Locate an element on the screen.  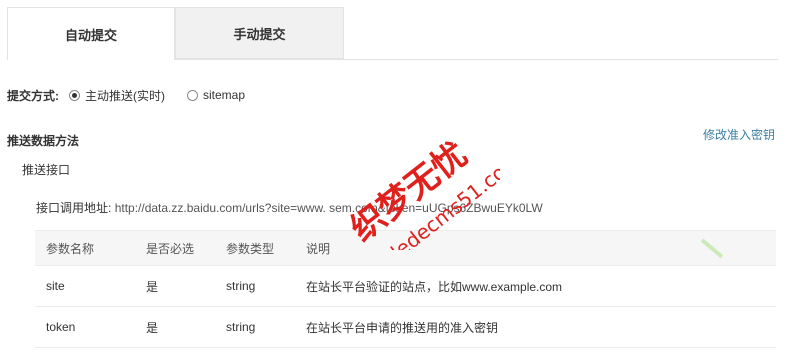
edit-access-key-link: 修改准入密钥 is located at coordinates (739, 134).